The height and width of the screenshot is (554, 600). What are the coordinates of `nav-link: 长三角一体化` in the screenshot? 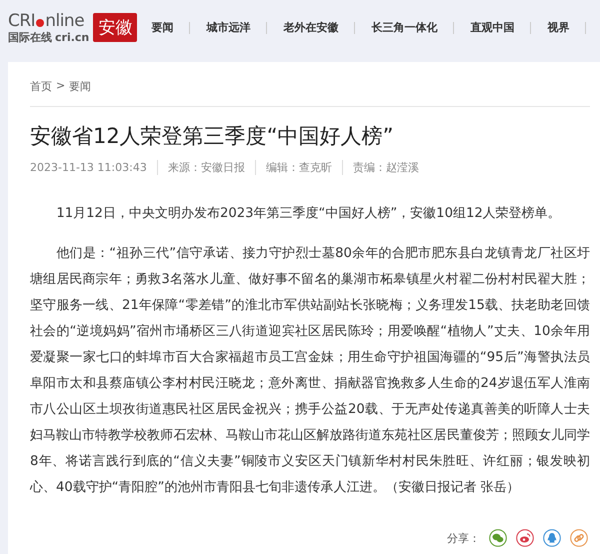 It's located at (404, 28).